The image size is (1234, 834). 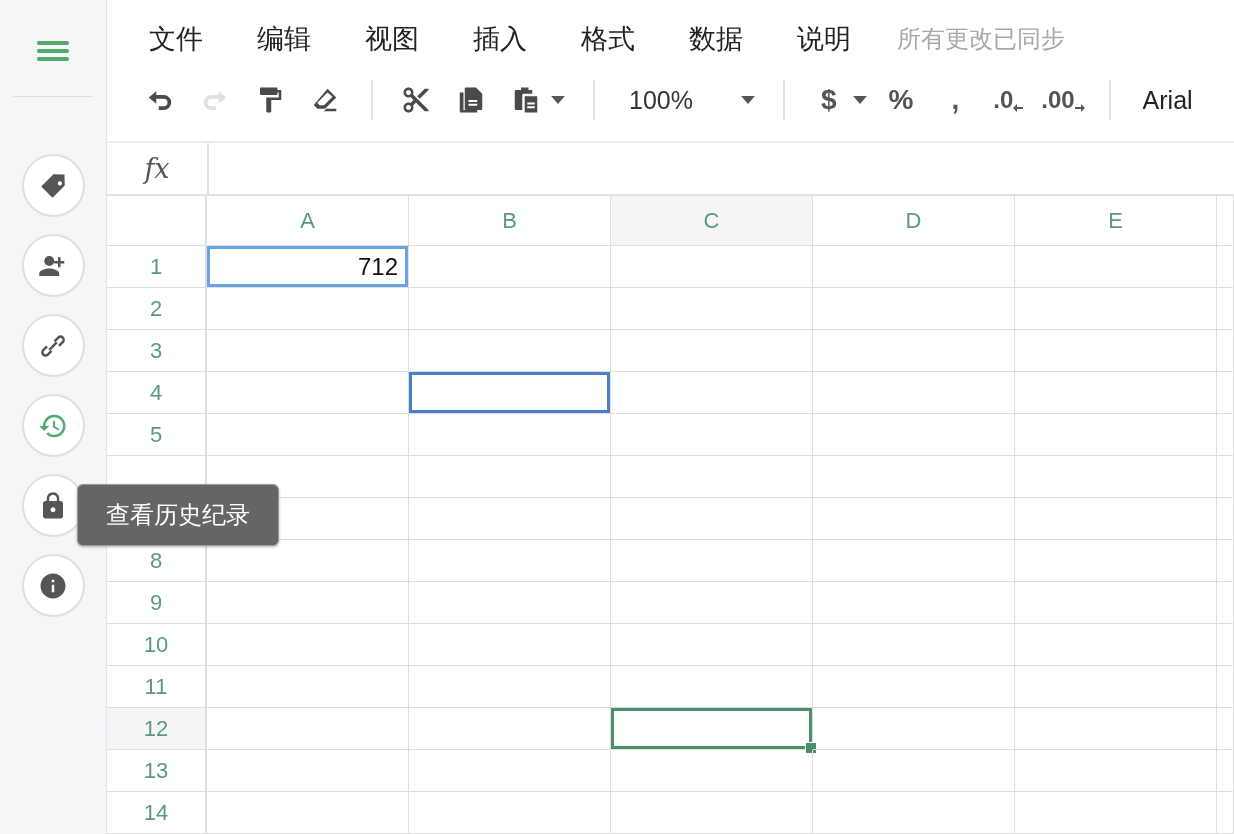 I want to click on row-header: 14, so click(x=157, y=813).